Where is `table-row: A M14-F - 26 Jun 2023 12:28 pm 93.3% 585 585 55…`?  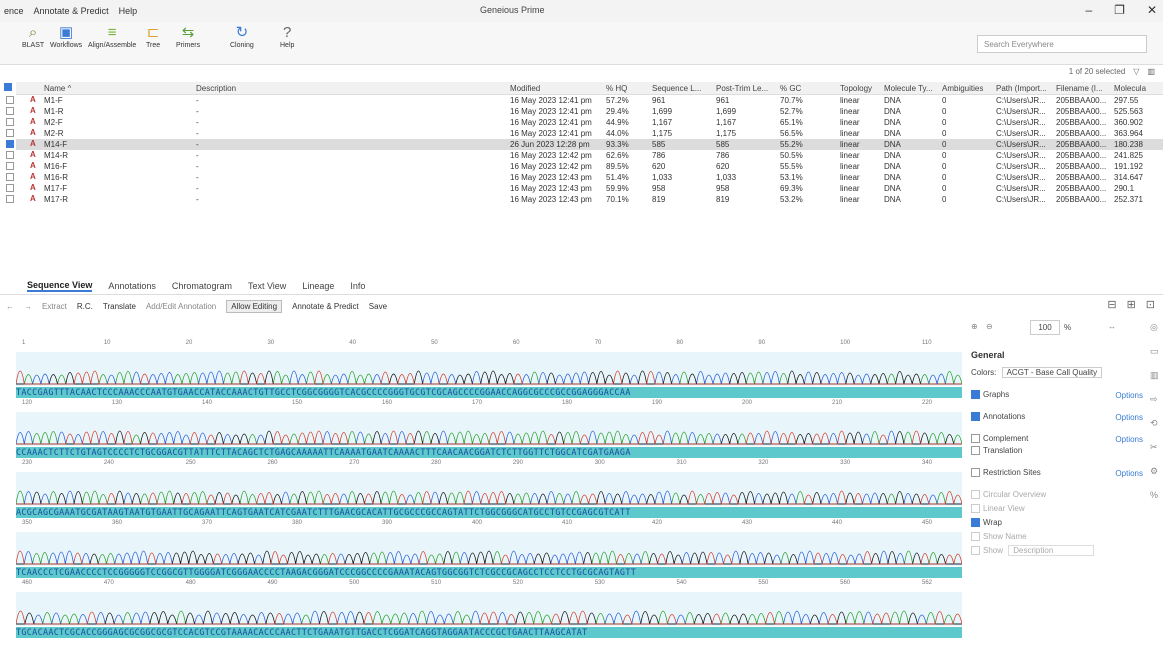 table-row: A M14-F - 26 Jun 2023 12:28 pm 93.3% 585 585 55… is located at coordinates (584, 144).